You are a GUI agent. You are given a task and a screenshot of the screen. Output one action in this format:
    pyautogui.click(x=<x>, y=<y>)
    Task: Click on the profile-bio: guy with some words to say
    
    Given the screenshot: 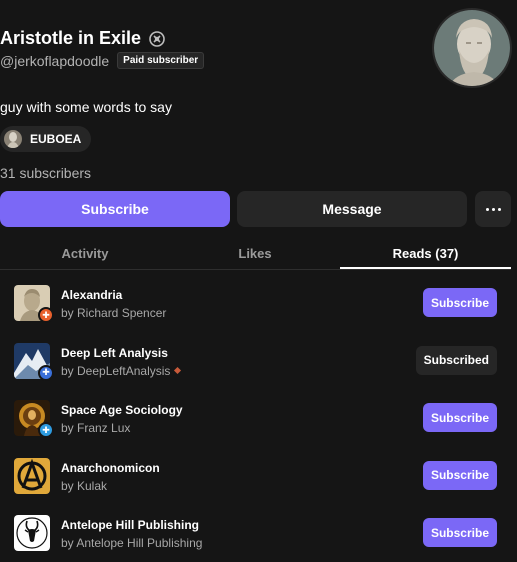 What is the action you would take?
    pyautogui.click(x=86, y=107)
    